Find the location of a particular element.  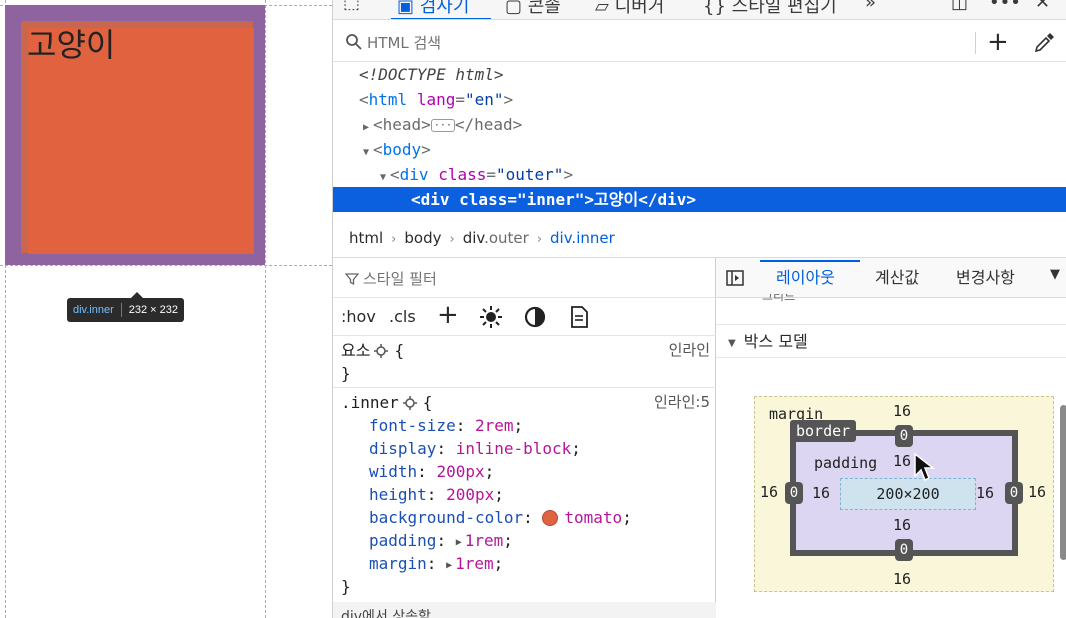

declaration-background-color: background-color: tomato; is located at coordinates (524, 517).